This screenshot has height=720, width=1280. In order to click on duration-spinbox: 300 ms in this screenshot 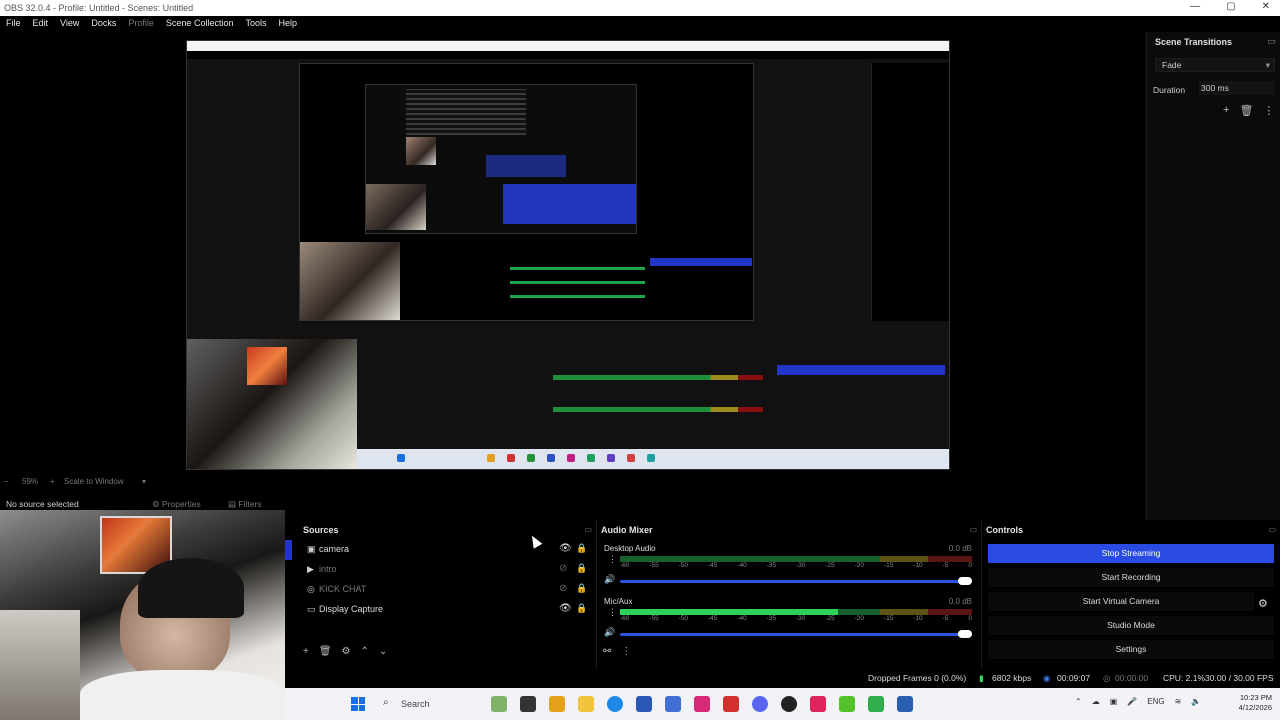, I will do `click(1237, 88)`.